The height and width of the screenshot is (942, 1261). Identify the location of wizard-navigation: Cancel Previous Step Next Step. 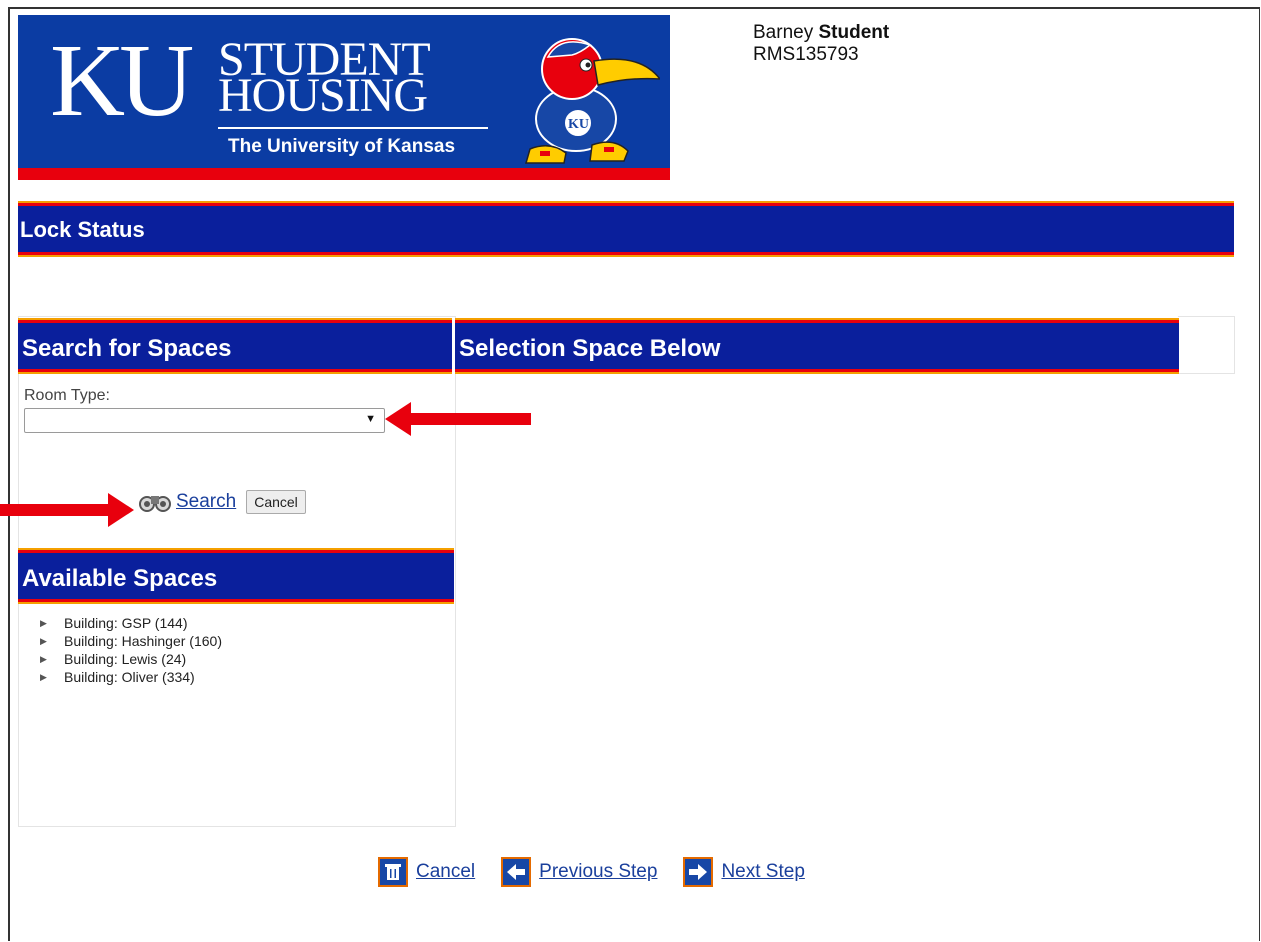
(604, 872).